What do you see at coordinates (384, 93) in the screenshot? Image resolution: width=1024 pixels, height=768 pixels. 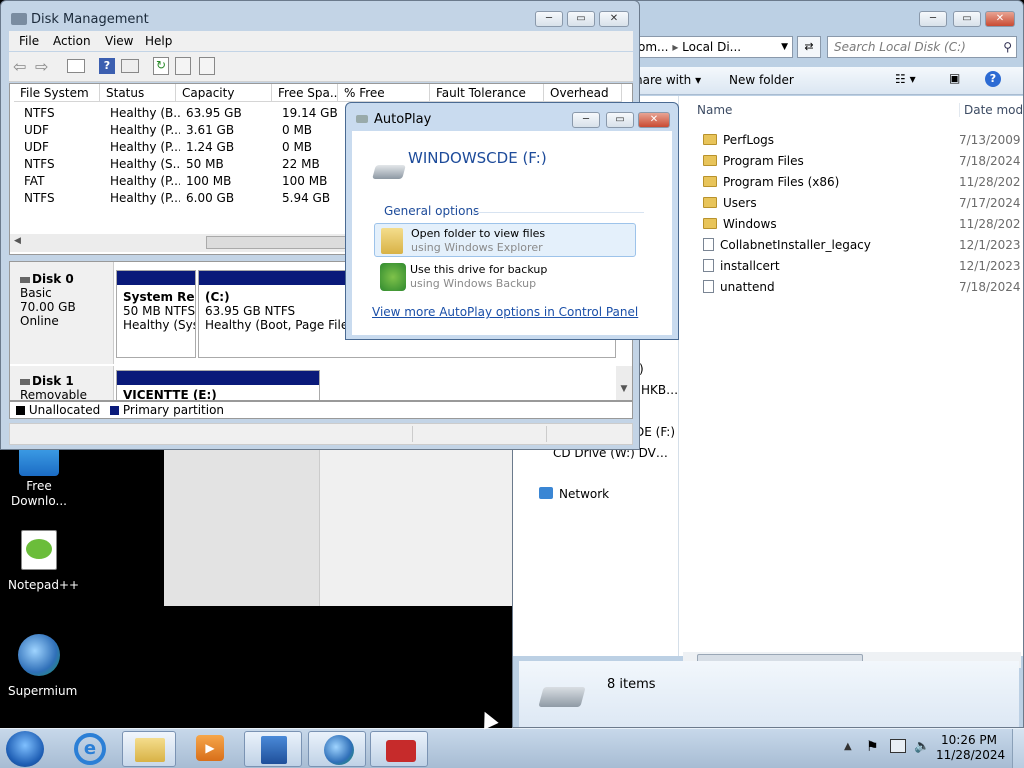 I see `column-header: % Free` at bounding box center [384, 93].